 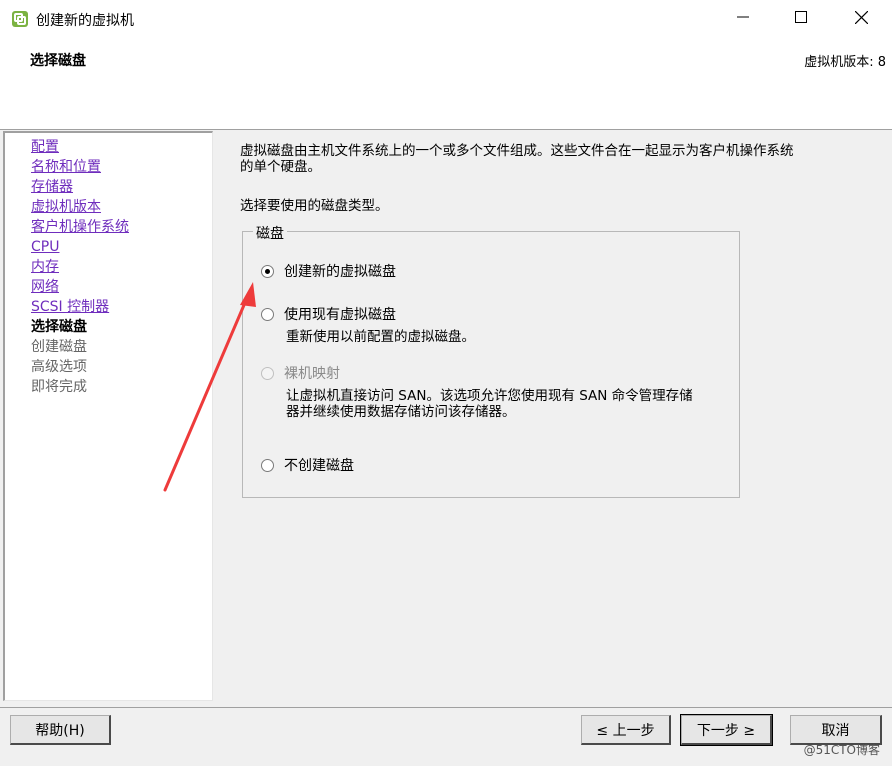 I want to click on step-label: 存储器, so click(x=52, y=187).